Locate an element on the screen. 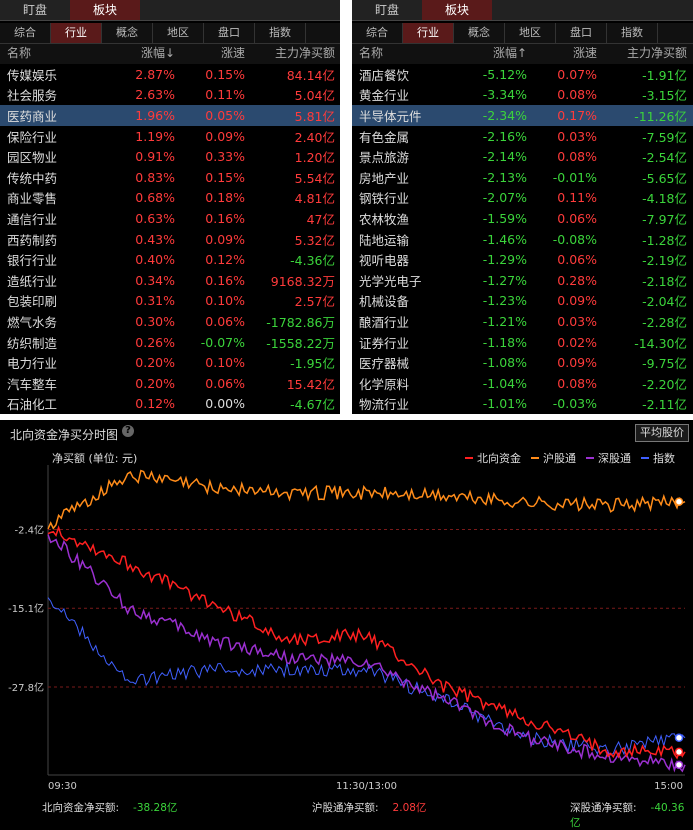 This screenshot has width=693, height=830. main-net-buy: 2.57亿 is located at coordinates (290, 300).